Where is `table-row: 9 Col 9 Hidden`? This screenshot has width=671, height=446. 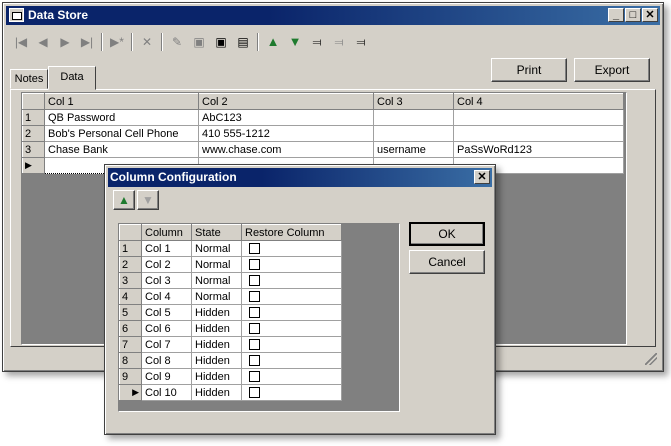 table-row: 9 Col 9 Hidden is located at coordinates (230, 376).